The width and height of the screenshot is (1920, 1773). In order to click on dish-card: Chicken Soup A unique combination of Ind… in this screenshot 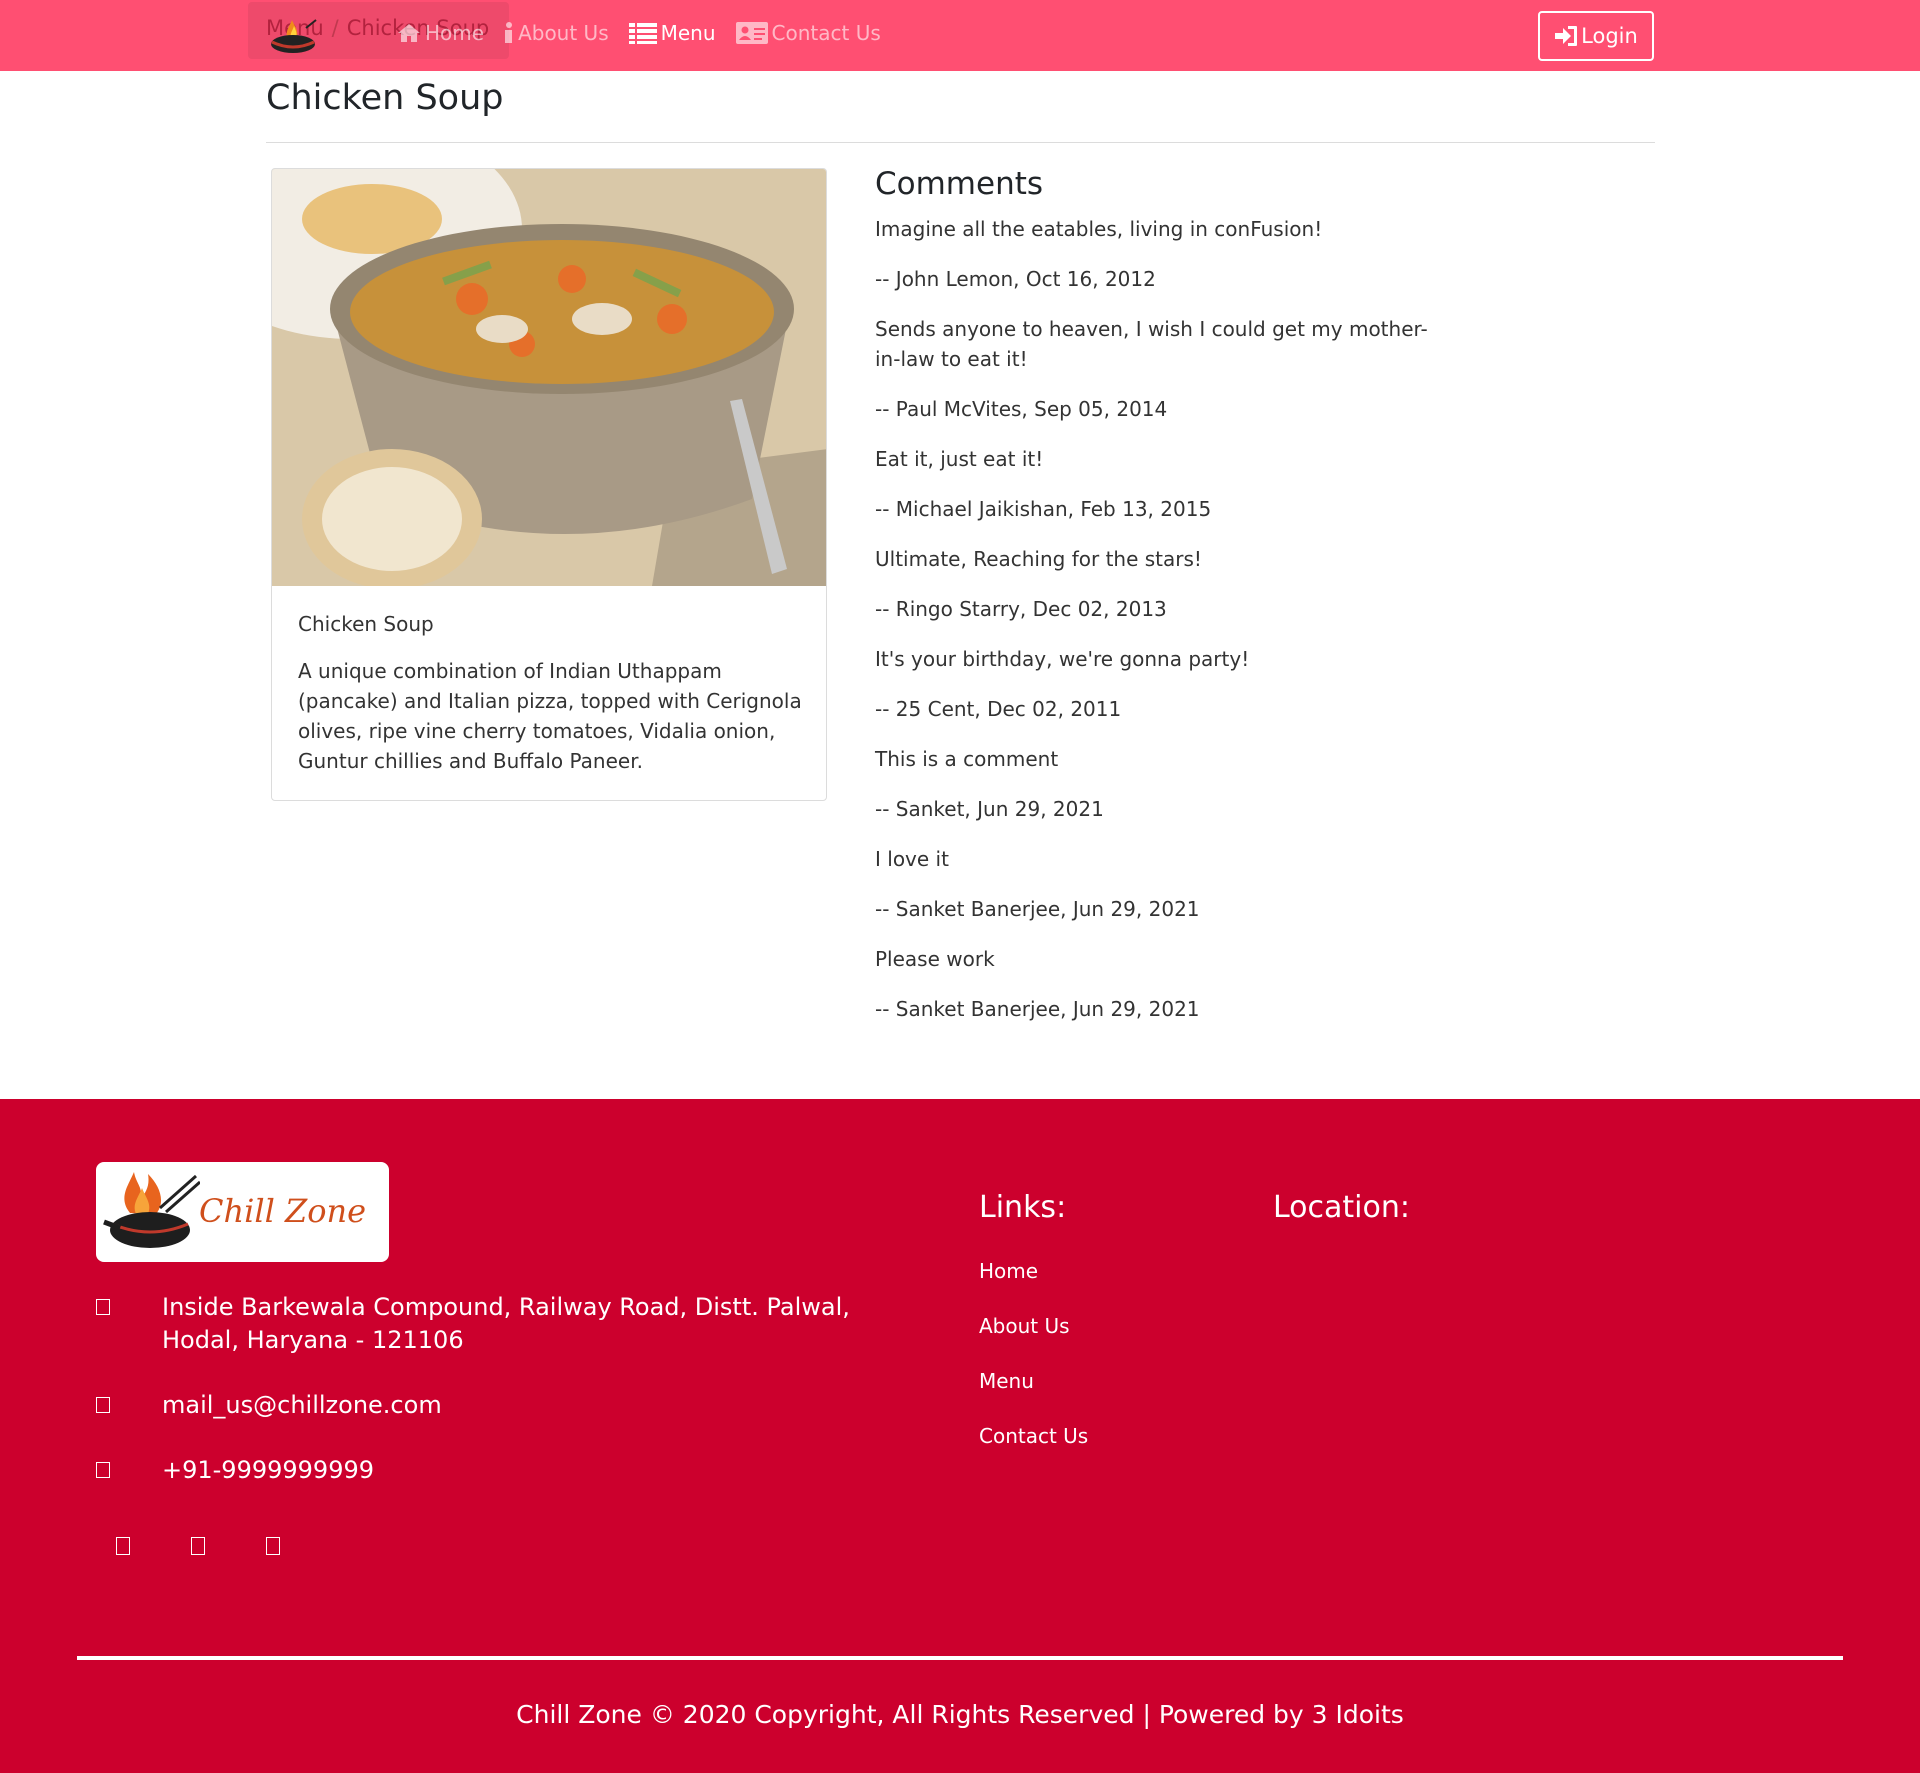, I will do `click(549, 484)`.